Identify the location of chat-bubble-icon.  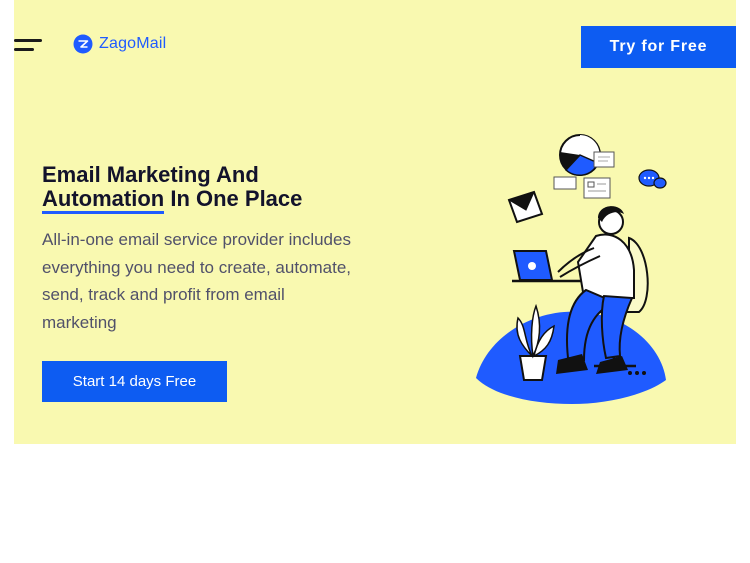
(652, 179).